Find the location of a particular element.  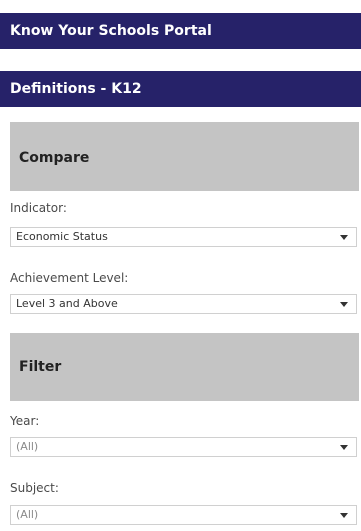

subject-dropdown: (All) is located at coordinates (183, 515).